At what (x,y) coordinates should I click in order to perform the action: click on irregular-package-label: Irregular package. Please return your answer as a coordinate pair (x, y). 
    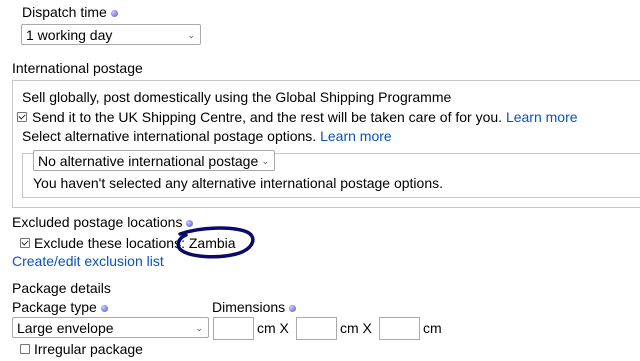
    Looking at the image, I should click on (88, 349).